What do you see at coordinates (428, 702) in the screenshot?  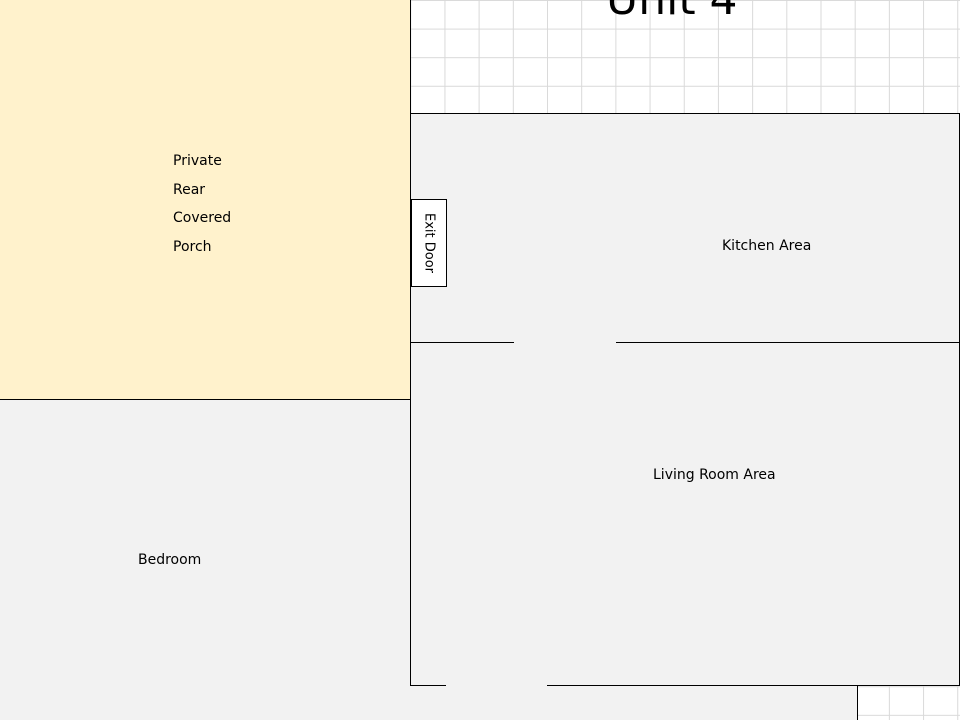 I see `bottom-hallway` at bounding box center [428, 702].